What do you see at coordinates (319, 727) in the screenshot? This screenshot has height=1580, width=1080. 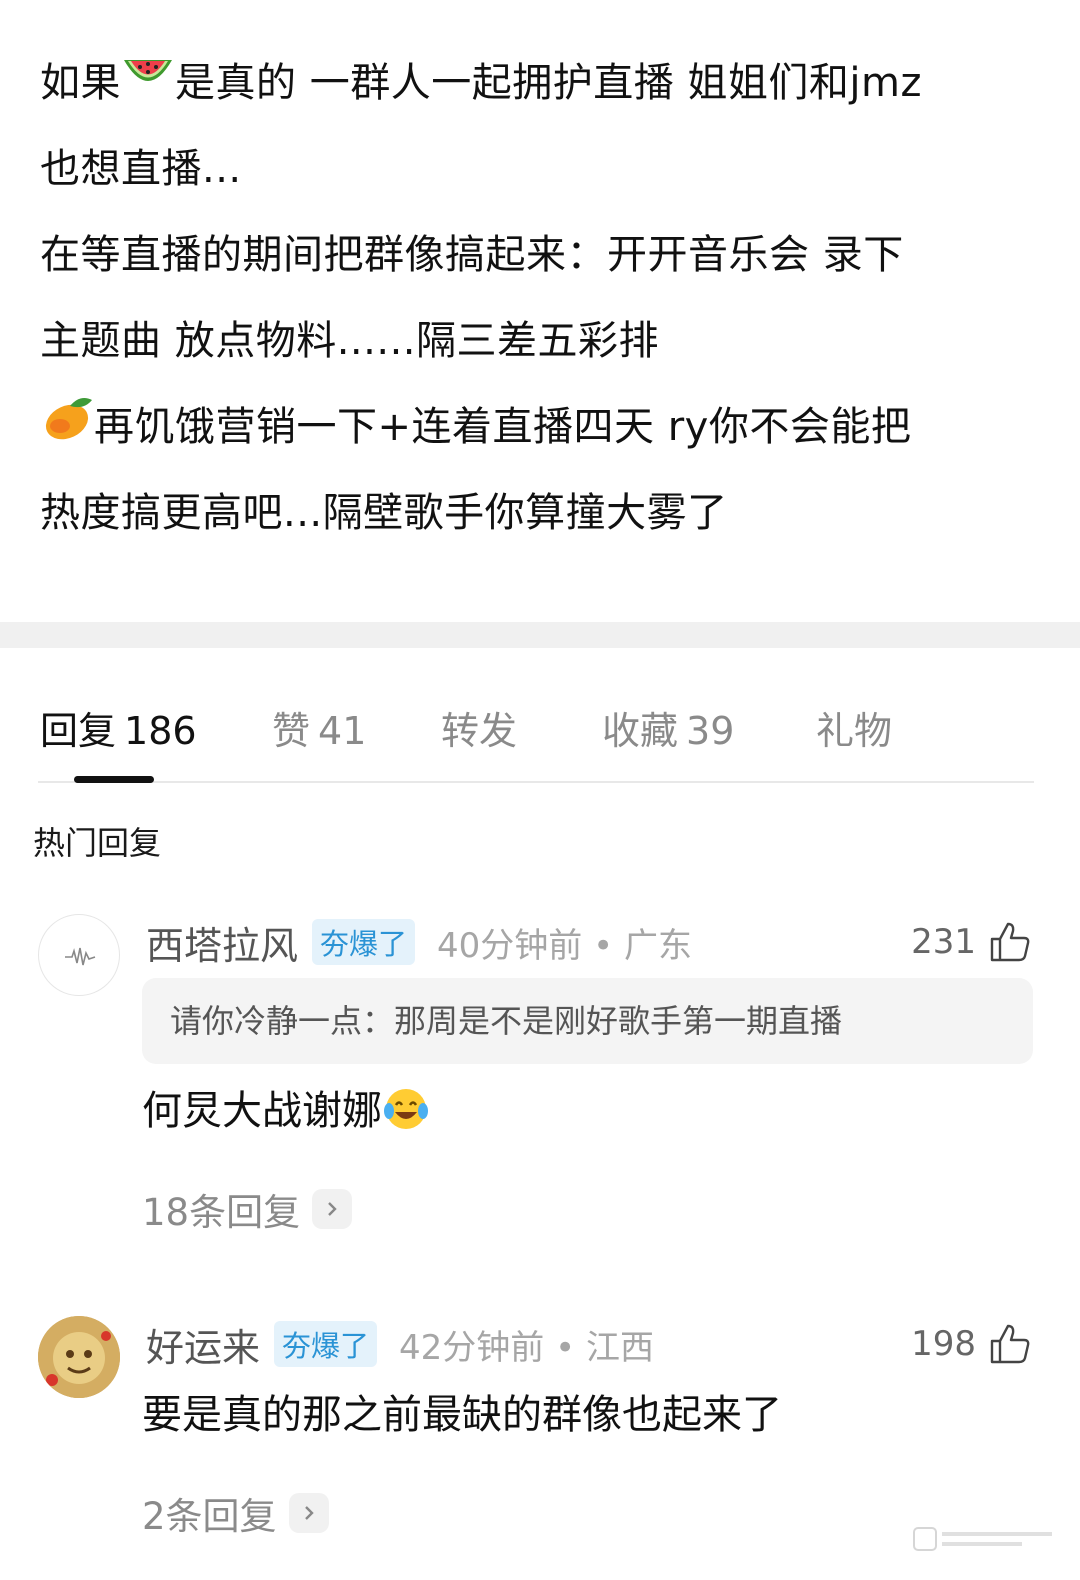 I see `tab-likes: 赞 41` at bounding box center [319, 727].